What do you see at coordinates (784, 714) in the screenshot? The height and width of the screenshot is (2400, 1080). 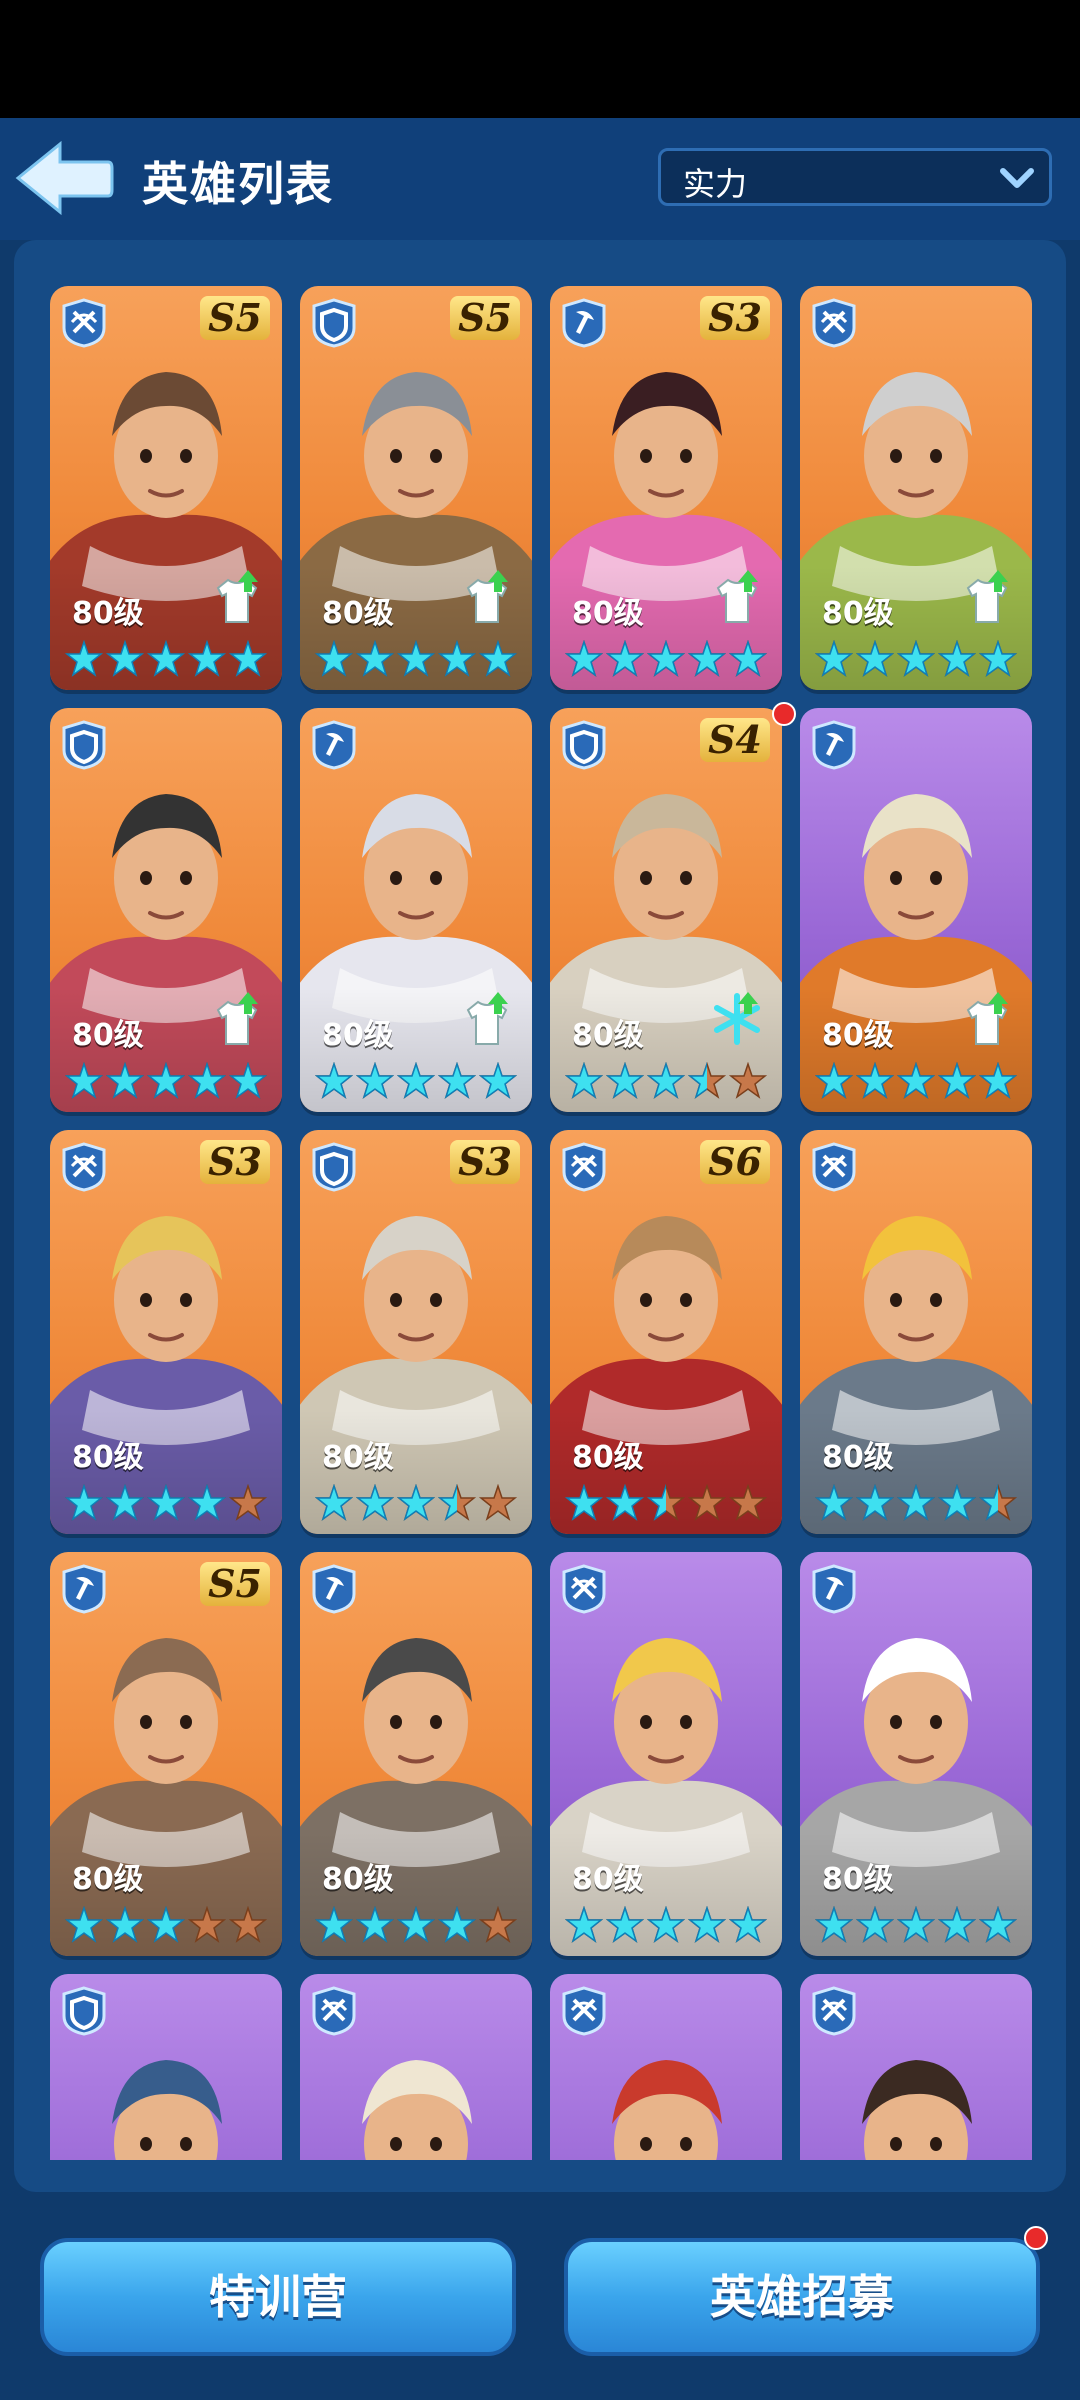 I see `hero-notification-dot` at bounding box center [784, 714].